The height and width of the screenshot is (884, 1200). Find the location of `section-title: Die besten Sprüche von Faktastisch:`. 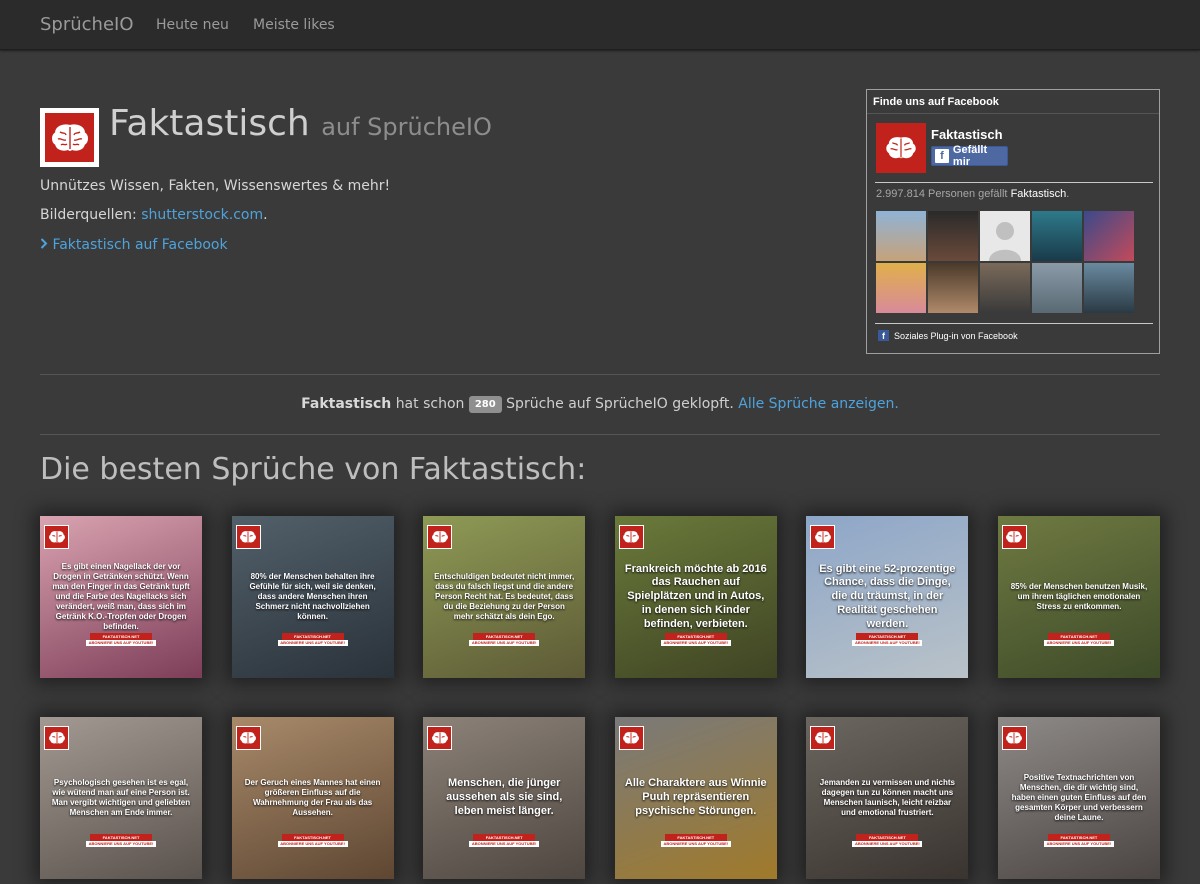

section-title: Die besten Sprüche von Faktastisch: is located at coordinates (313, 469).